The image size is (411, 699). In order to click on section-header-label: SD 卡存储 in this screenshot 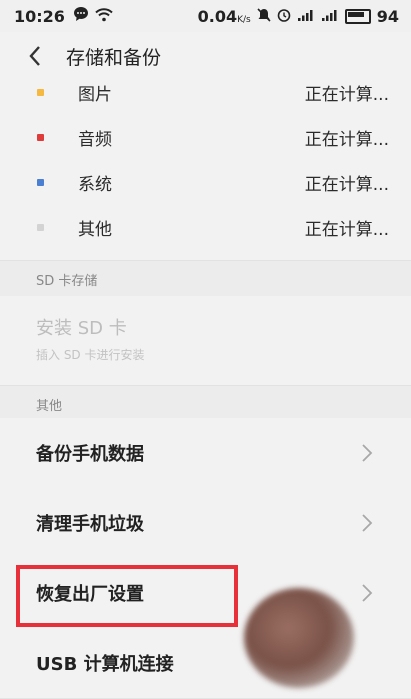, I will do `click(67, 281)`.